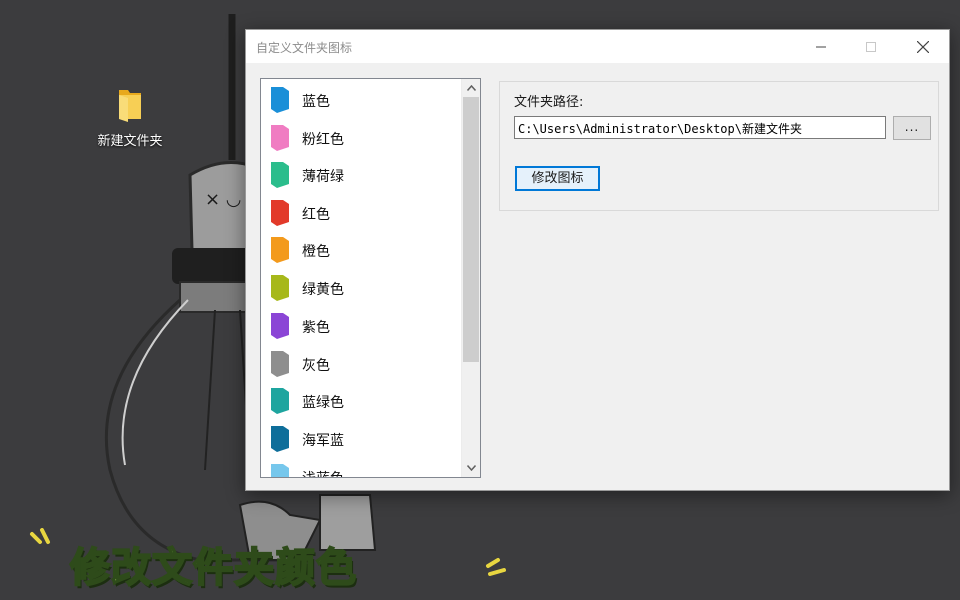 The image size is (960, 600). What do you see at coordinates (316, 102) in the screenshot?
I see `list-item-label: 蓝色` at bounding box center [316, 102].